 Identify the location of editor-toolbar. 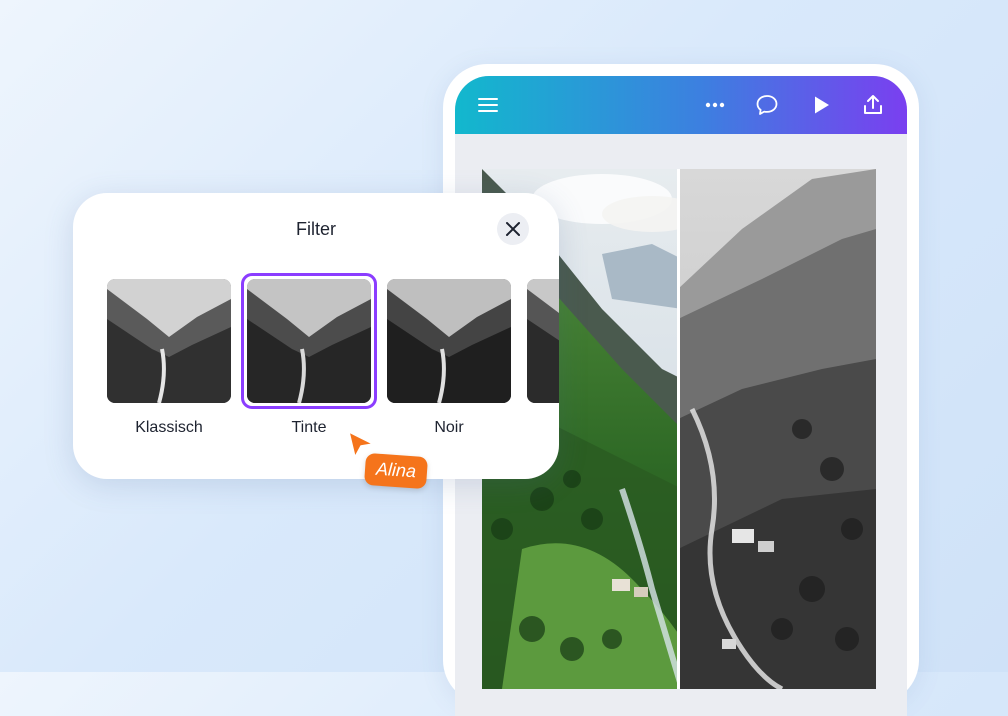
(681, 105).